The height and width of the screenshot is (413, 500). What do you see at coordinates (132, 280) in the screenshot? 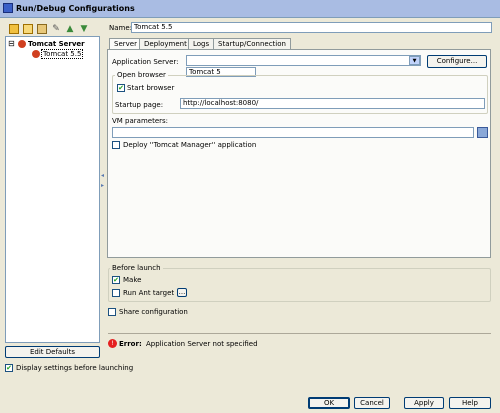
I see `make-label: Make` at bounding box center [132, 280].